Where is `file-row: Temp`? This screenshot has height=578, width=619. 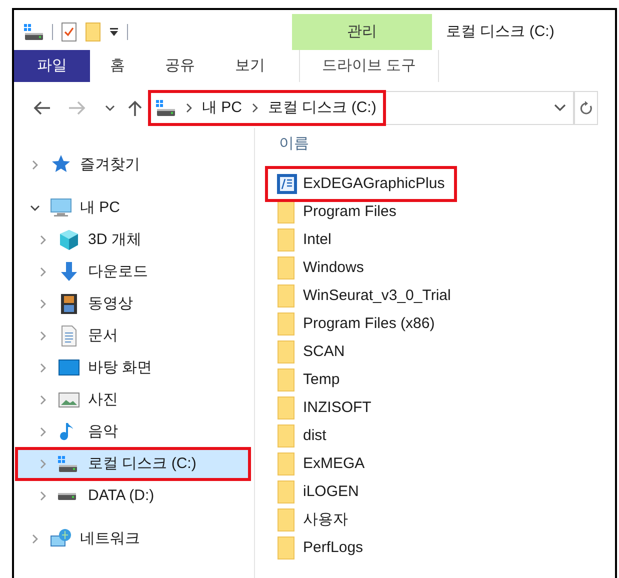
file-row: Temp is located at coordinates (308, 380).